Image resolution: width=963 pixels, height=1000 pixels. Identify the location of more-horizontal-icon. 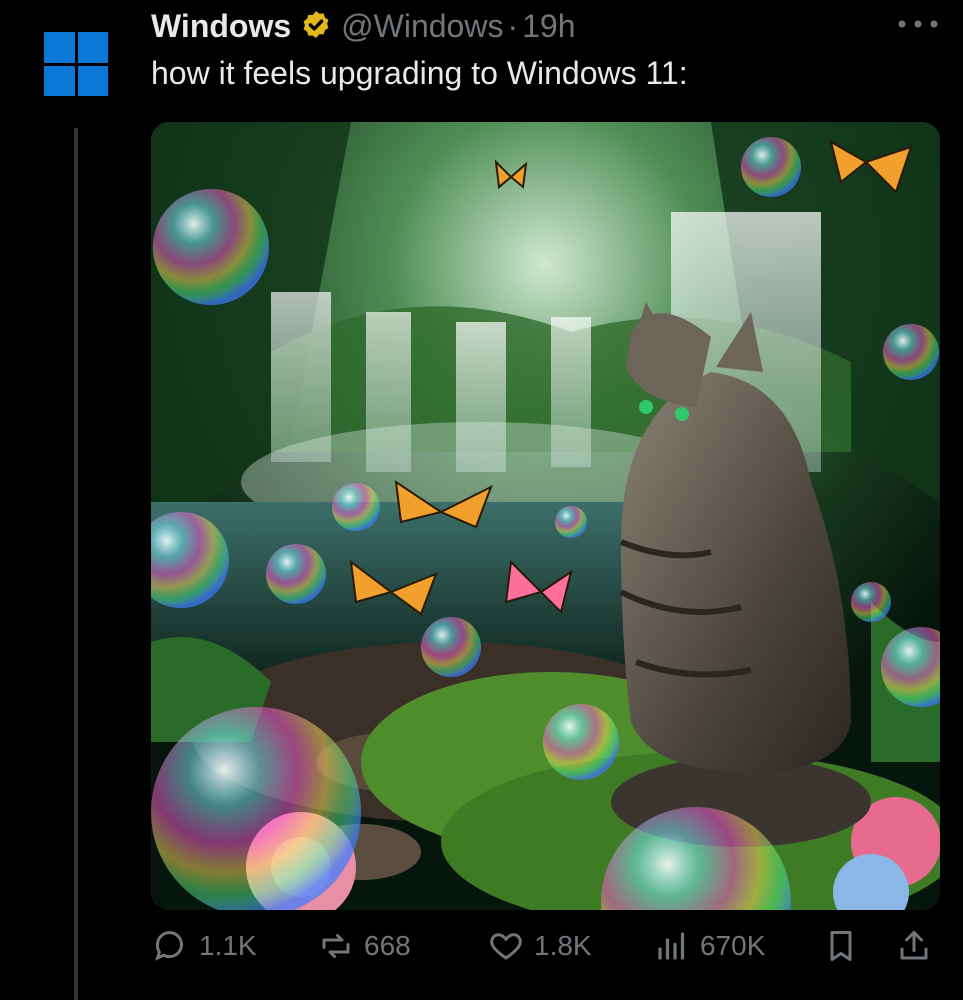
(918, 24).